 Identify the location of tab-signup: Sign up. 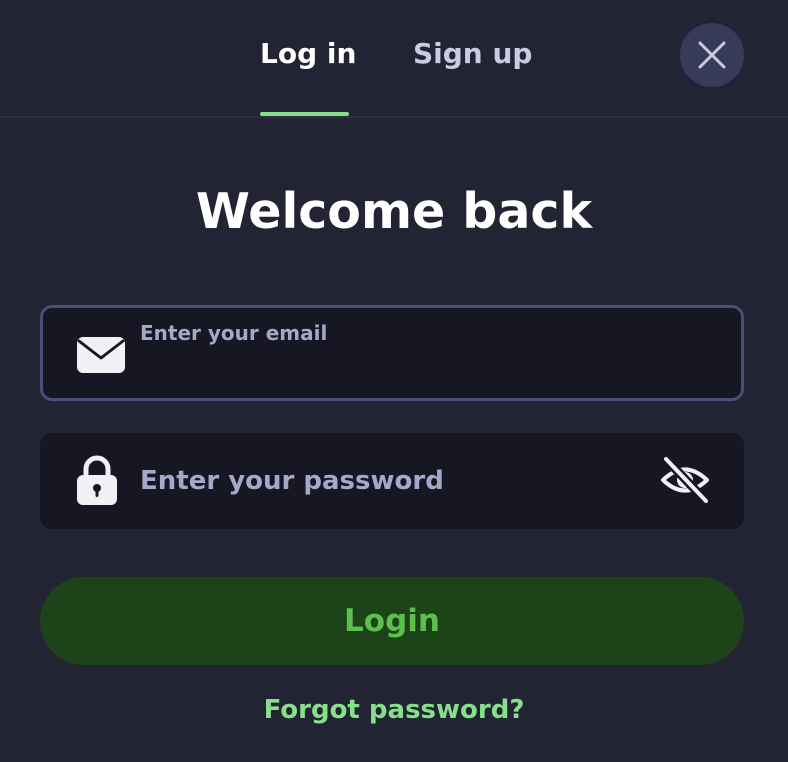
(472, 54).